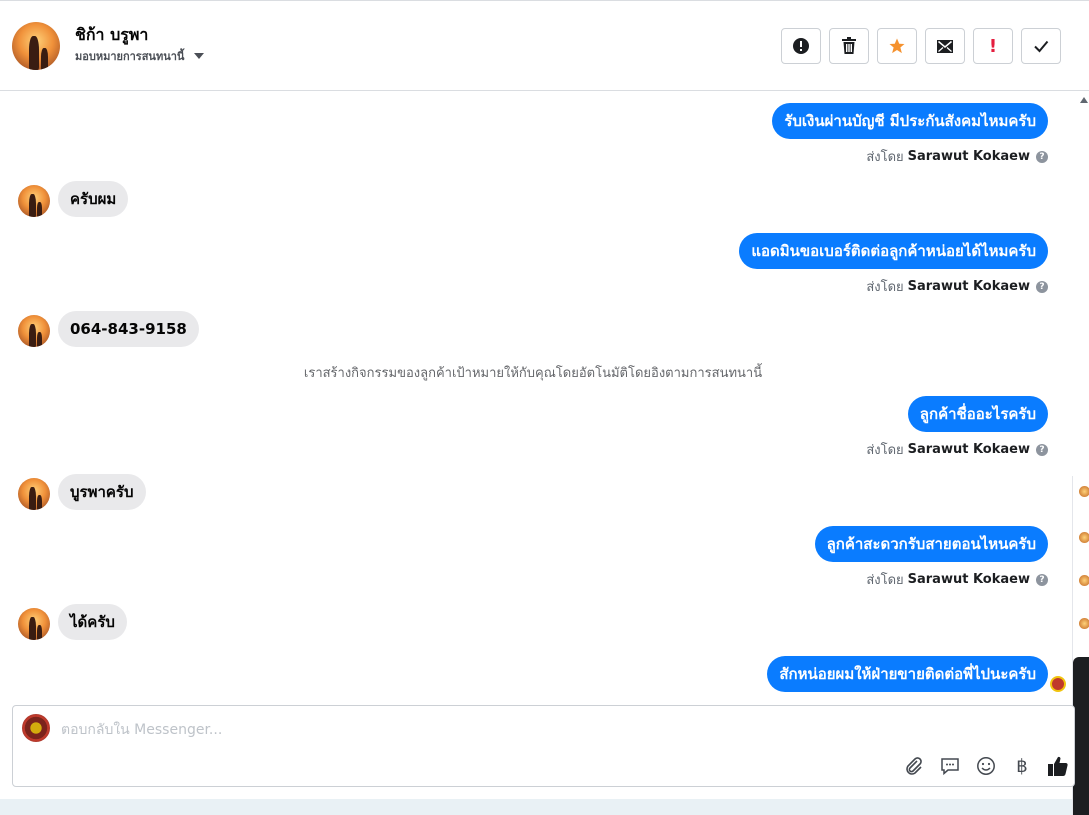  I want to click on baht-icon: ฿, so click(1022, 766).